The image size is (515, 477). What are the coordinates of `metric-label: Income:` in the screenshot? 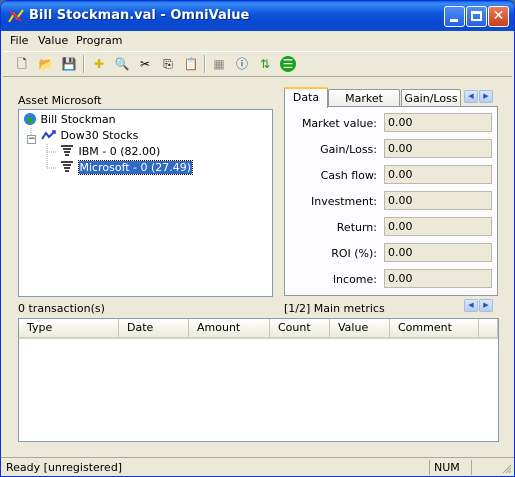 It's located at (354, 279).